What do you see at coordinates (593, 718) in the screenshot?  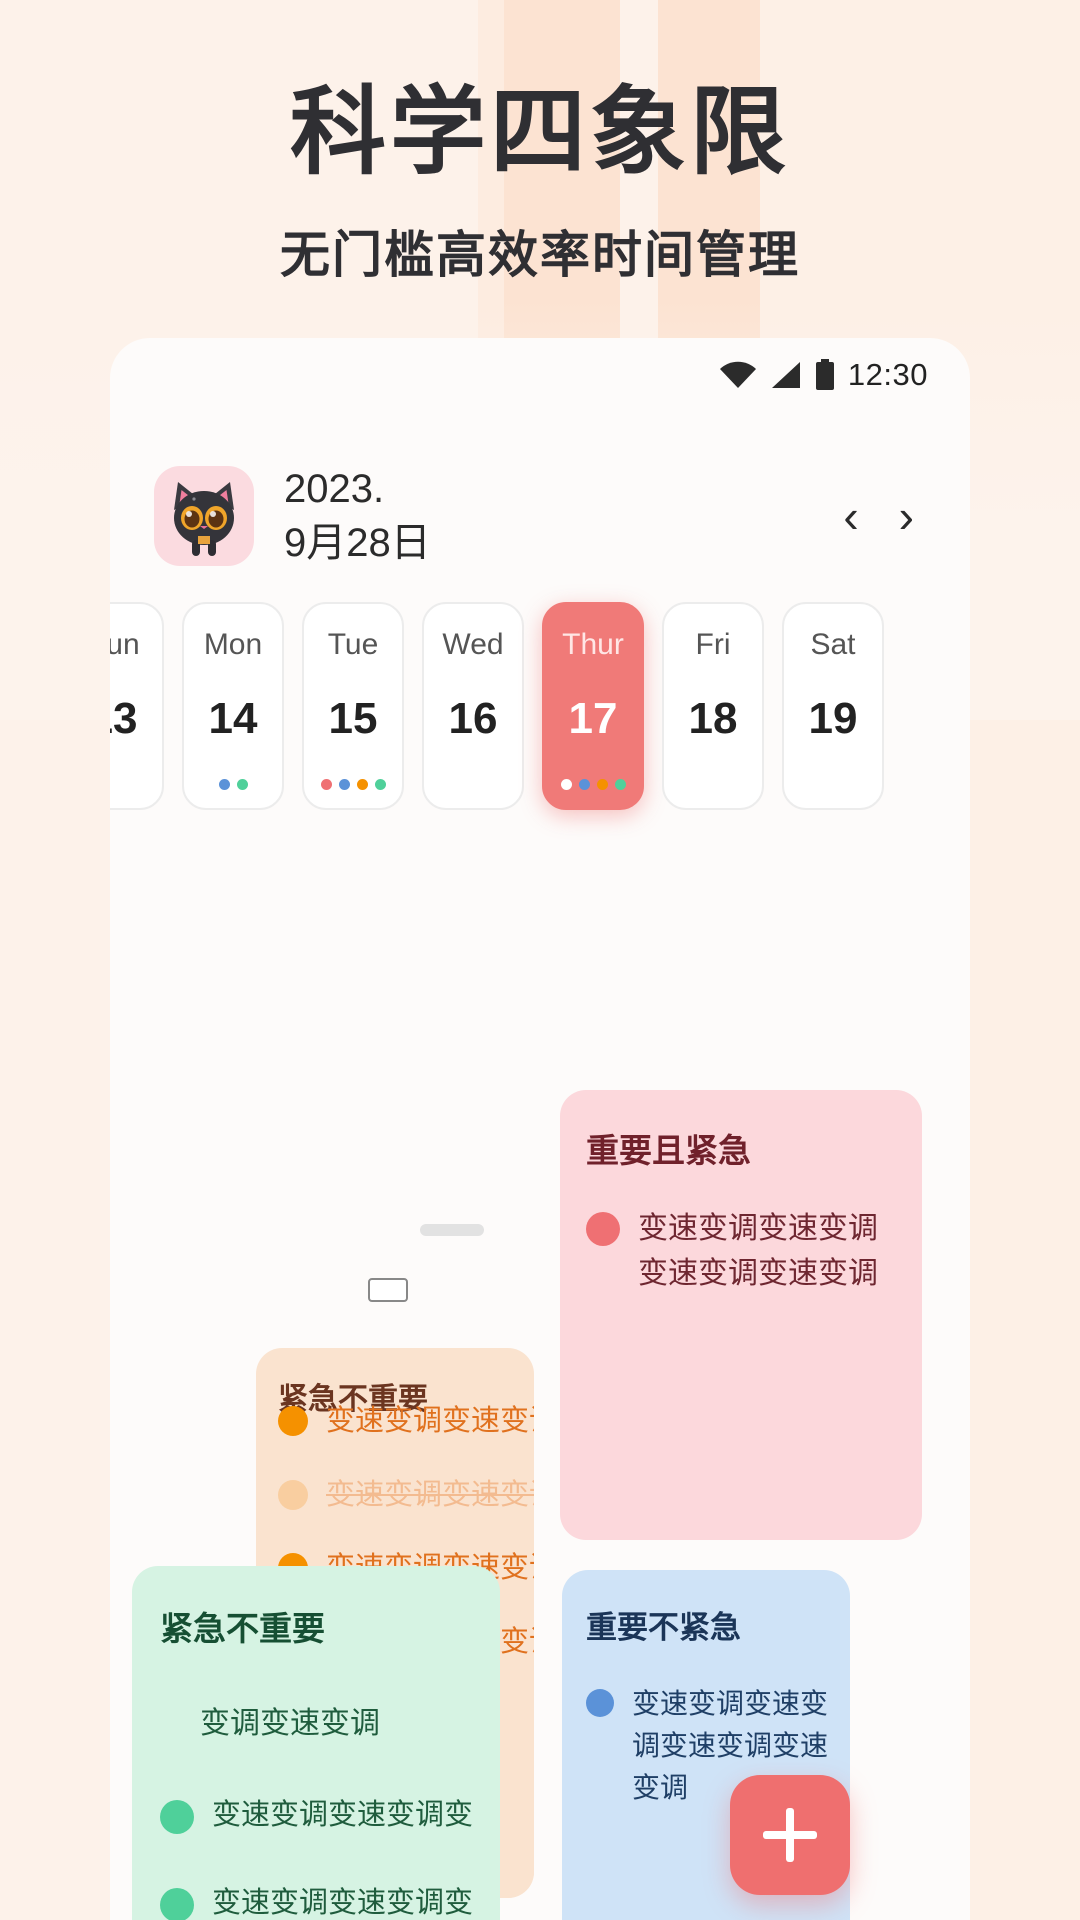 I see `day-number: 17` at bounding box center [593, 718].